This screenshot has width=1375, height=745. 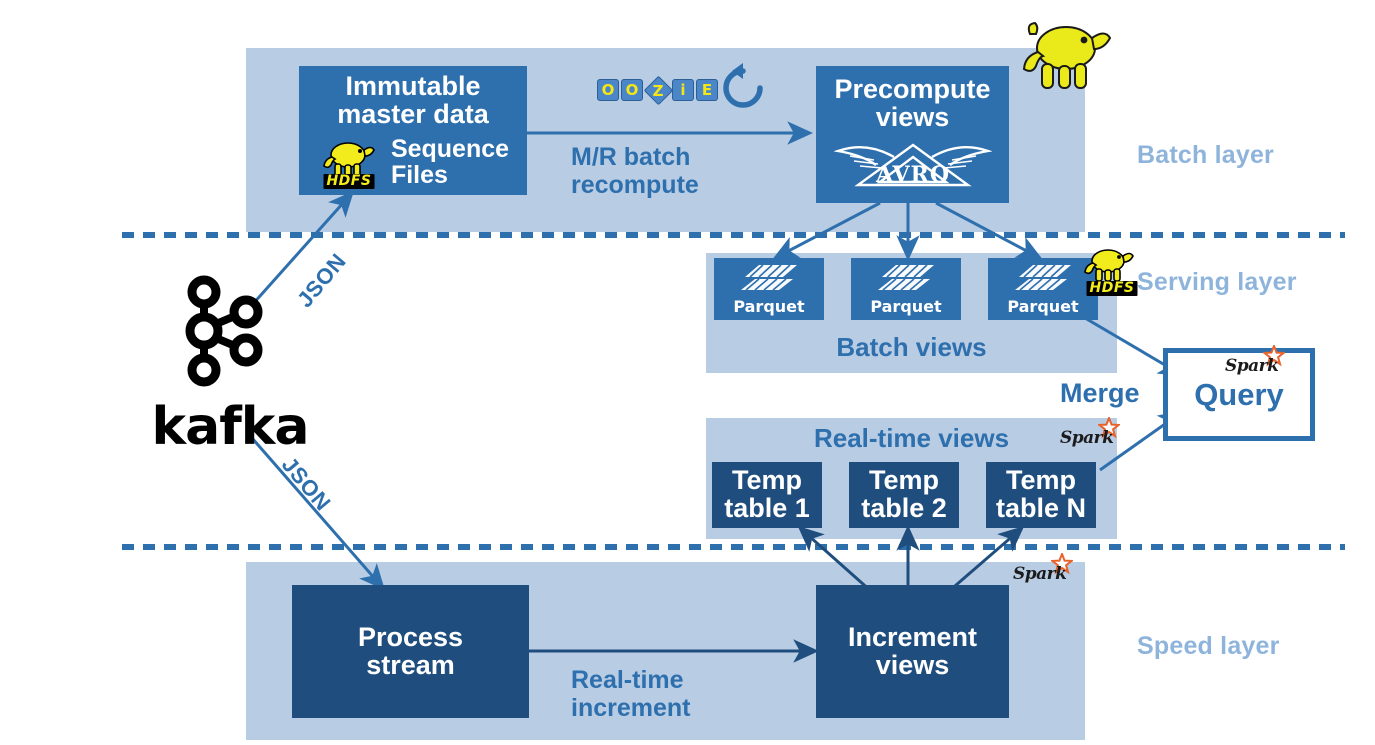 I want to click on svg-text: AVRO, so click(x=912, y=175).